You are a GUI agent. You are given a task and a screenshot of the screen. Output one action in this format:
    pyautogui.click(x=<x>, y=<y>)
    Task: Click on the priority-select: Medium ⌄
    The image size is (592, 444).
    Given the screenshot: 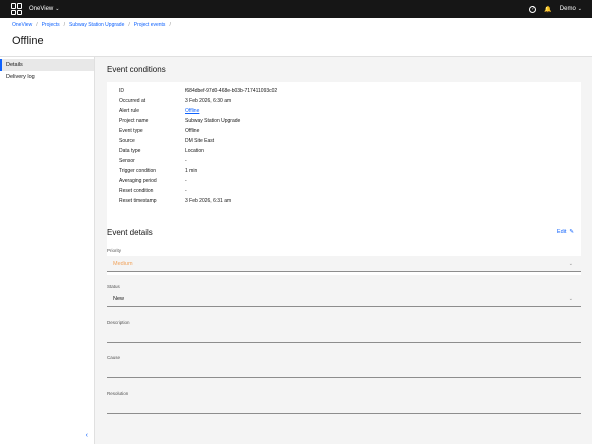 What is the action you would take?
    pyautogui.click(x=344, y=264)
    